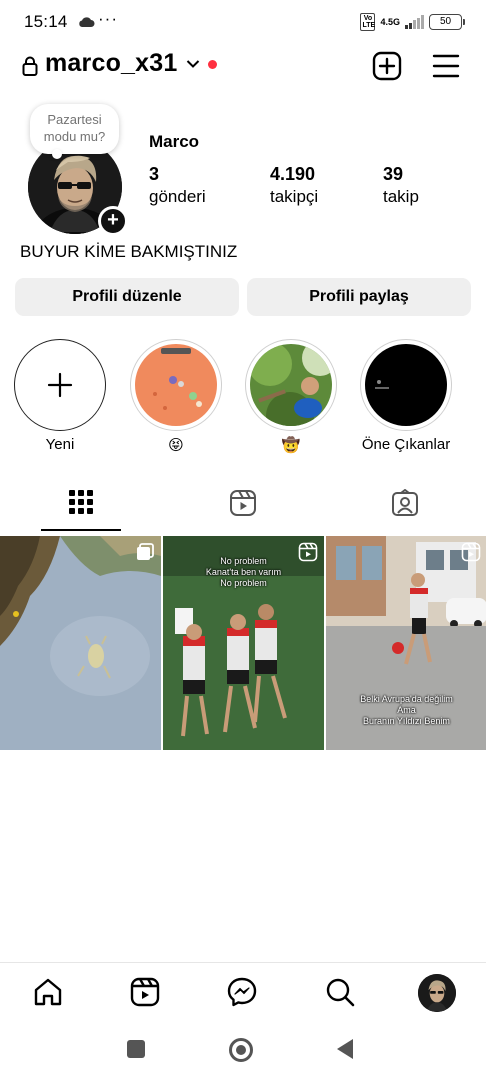  Describe the element at coordinates (193, 64) in the screenshot. I see `chevron-down-icon` at that location.